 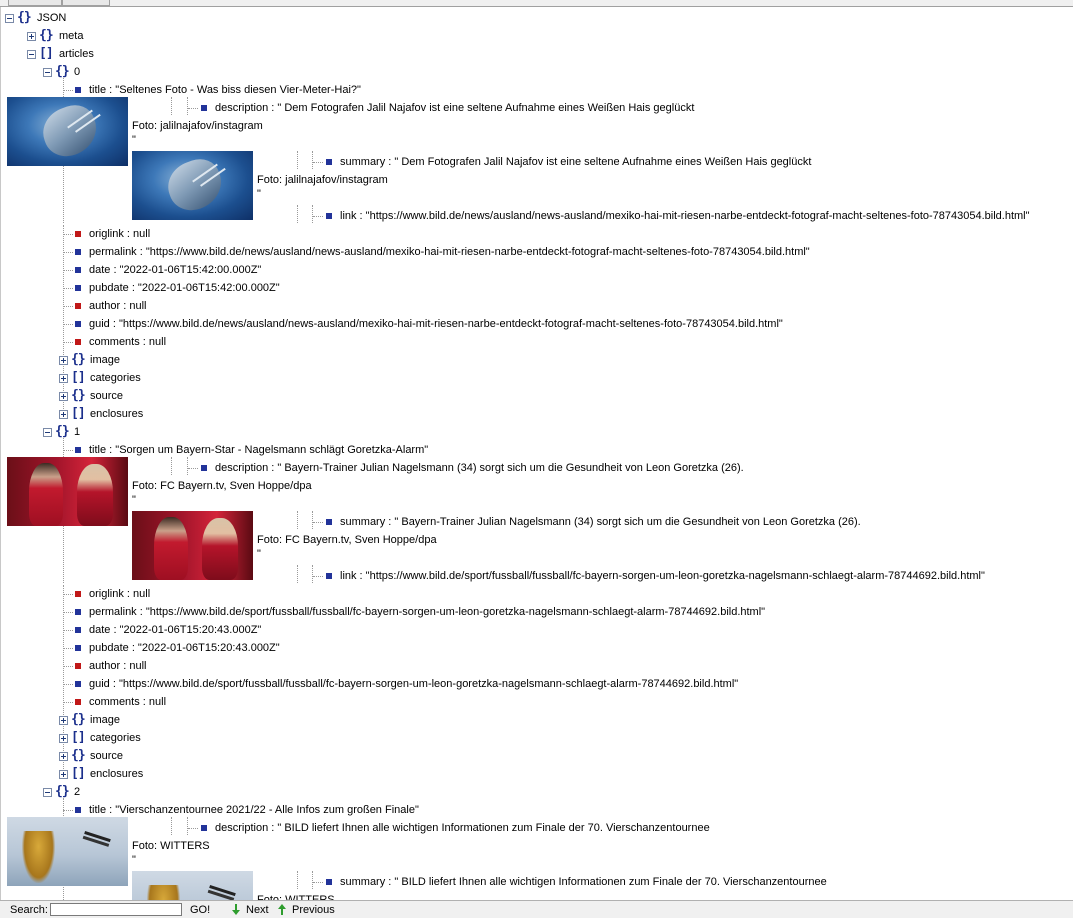 What do you see at coordinates (536, 909) in the screenshot?
I see `search-bar: Search: GO! Next Previous` at bounding box center [536, 909].